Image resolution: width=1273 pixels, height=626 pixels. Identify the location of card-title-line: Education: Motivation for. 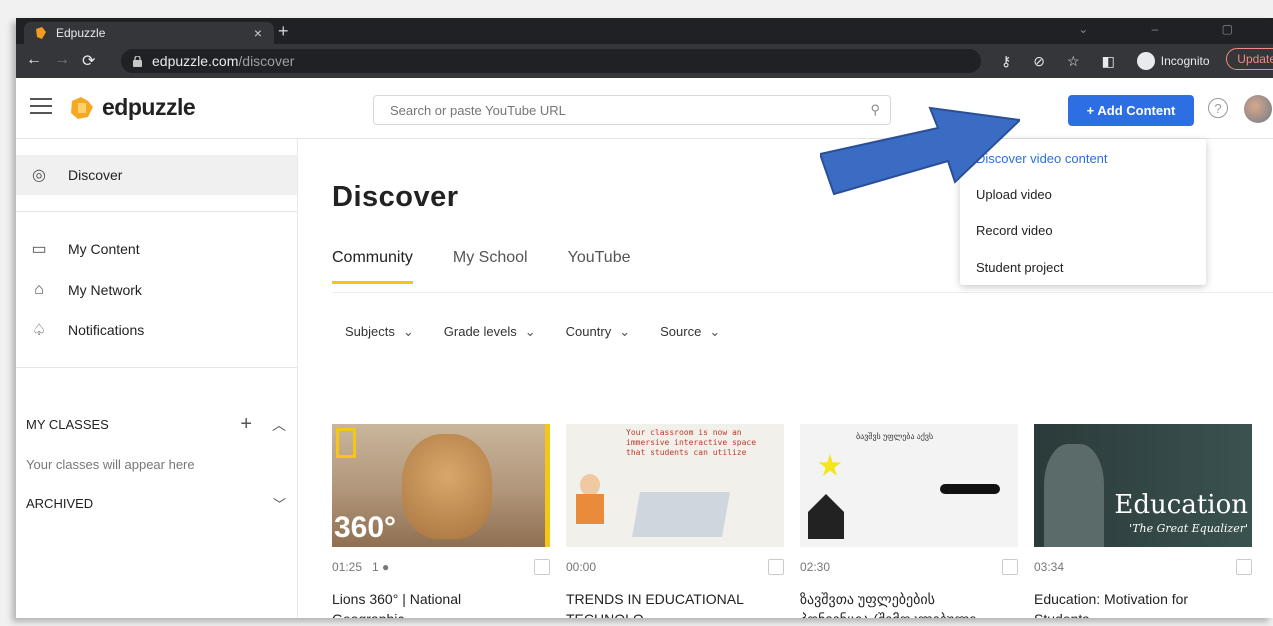
(1111, 599).